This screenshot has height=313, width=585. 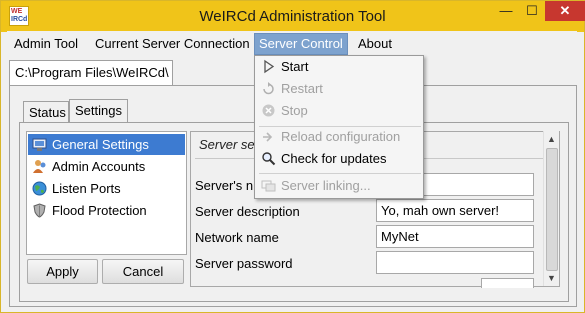 I want to click on server-password-field, so click(x=455, y=262).